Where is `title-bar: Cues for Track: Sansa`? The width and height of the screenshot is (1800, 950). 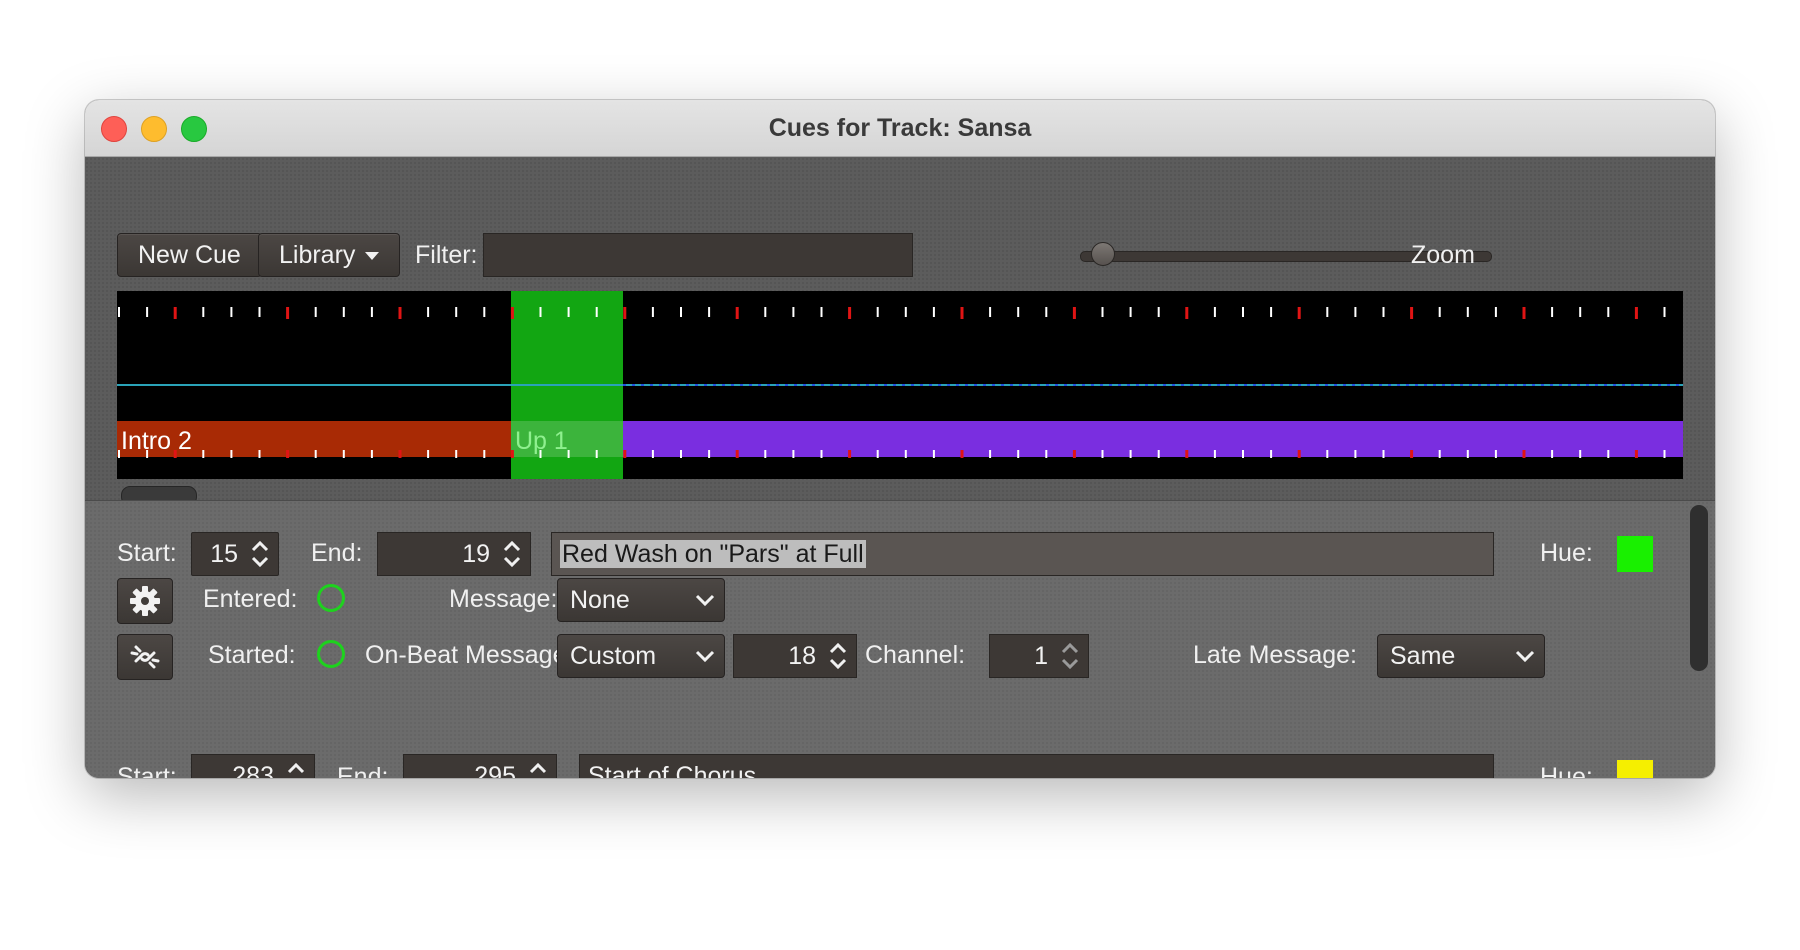 title-bar: Cues for Track: Sansa is located at coordinates (900, 128).